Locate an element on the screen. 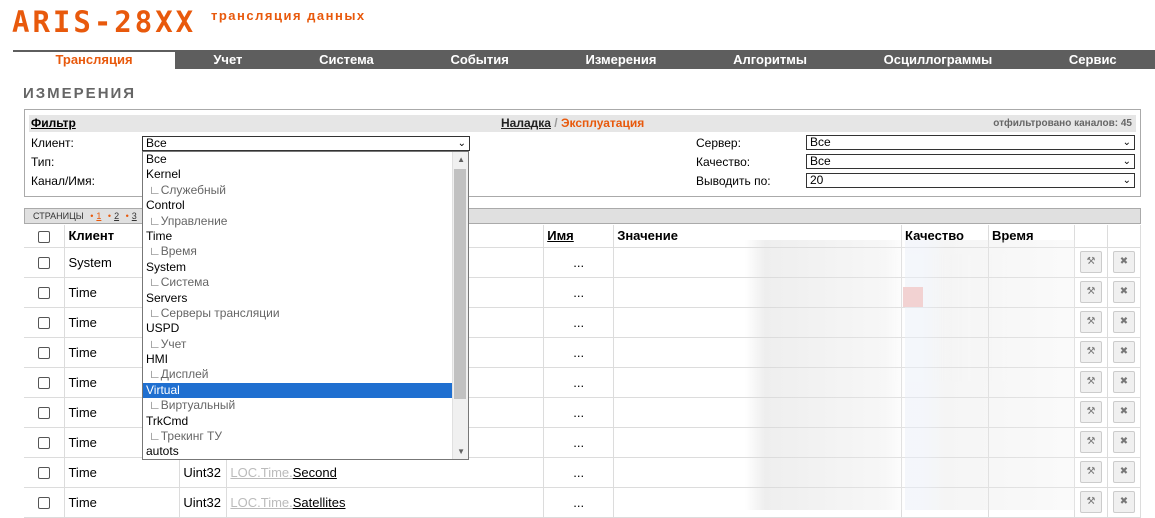  dropdown-option: ∟Служебный is located at coordinates (298, 190).